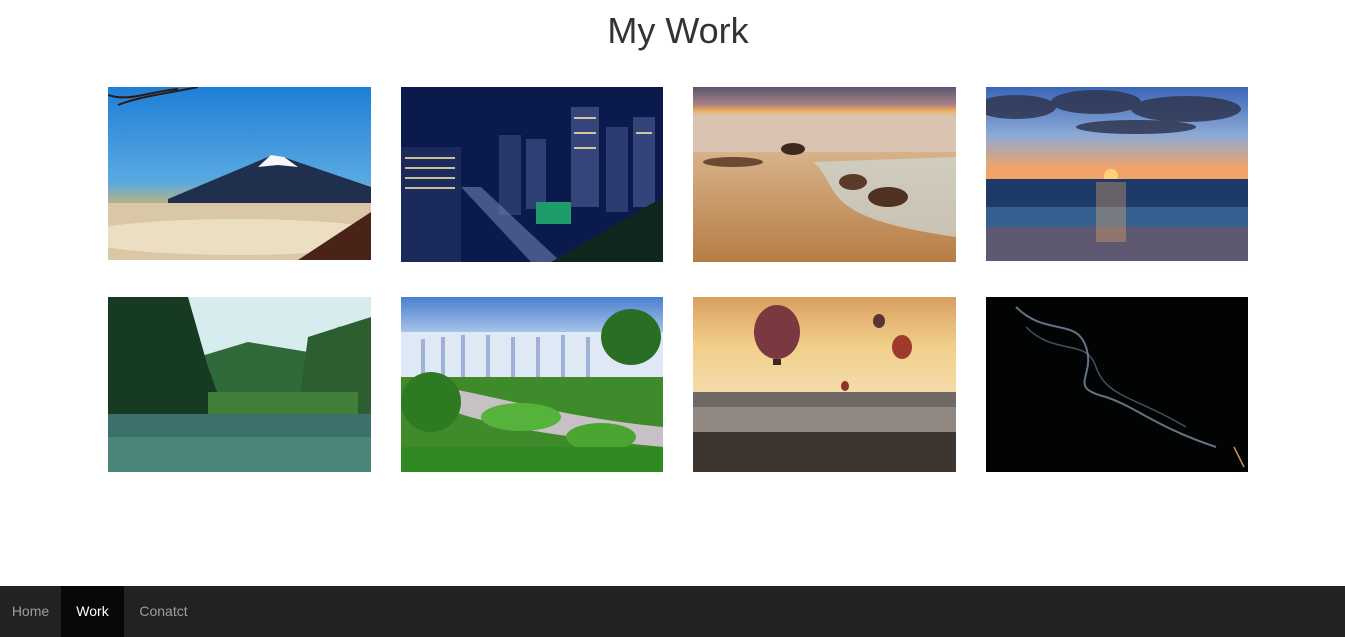 The width and height of the screenshot is (1345, 637). Describe the element at coordinates (30, 611) in the screenshot. I see `nav-item-home: Home` at that location.